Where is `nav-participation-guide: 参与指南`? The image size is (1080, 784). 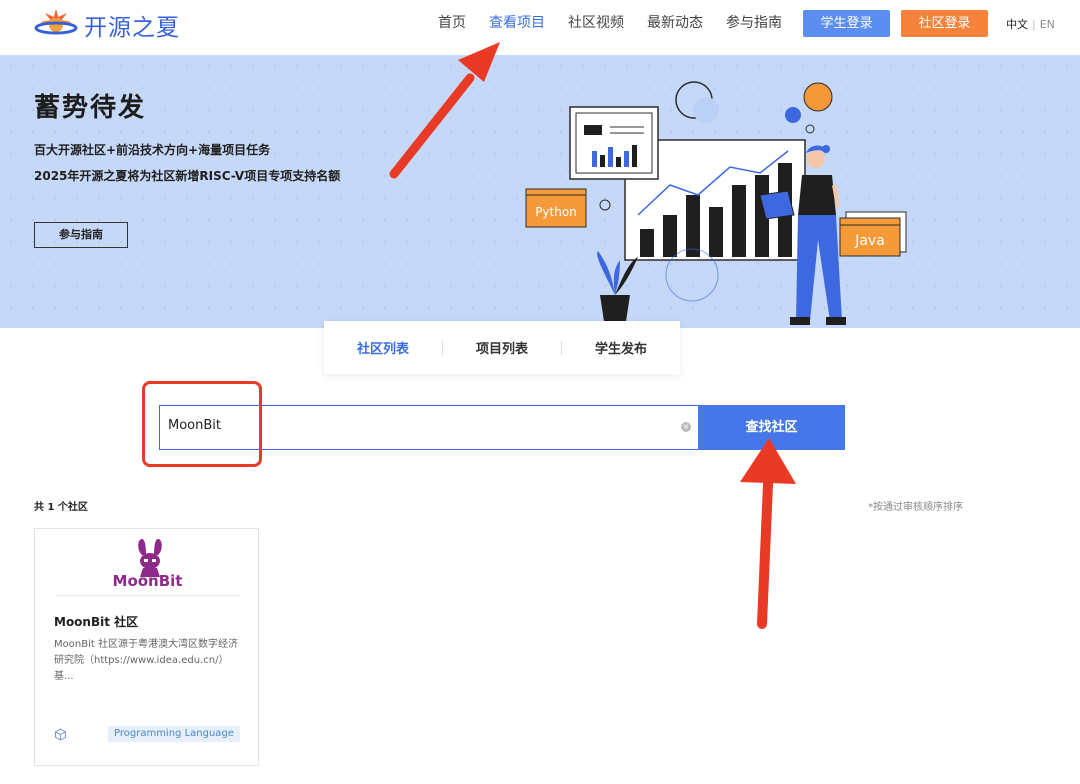 nav-participation-guide: 参与指南 is located at coordinates (754, 23).